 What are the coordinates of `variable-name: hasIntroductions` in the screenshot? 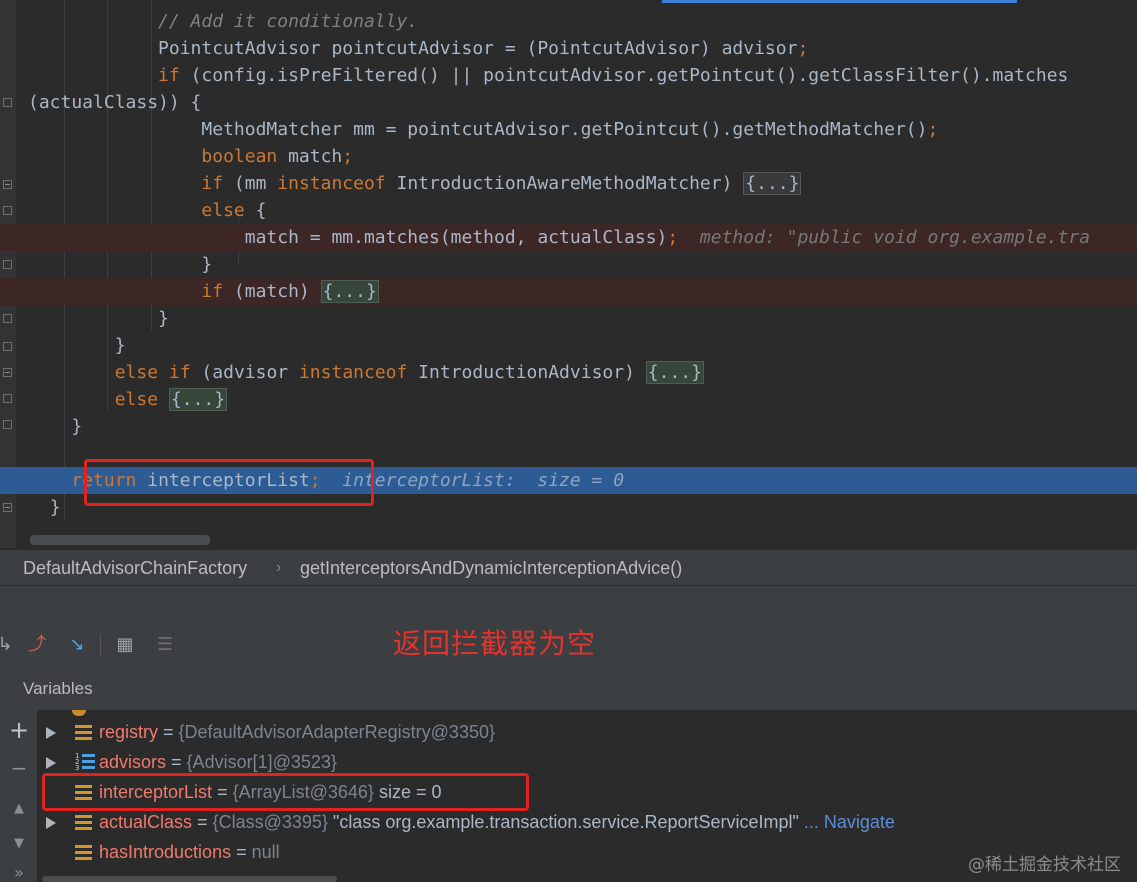 It's located at (165, 852).